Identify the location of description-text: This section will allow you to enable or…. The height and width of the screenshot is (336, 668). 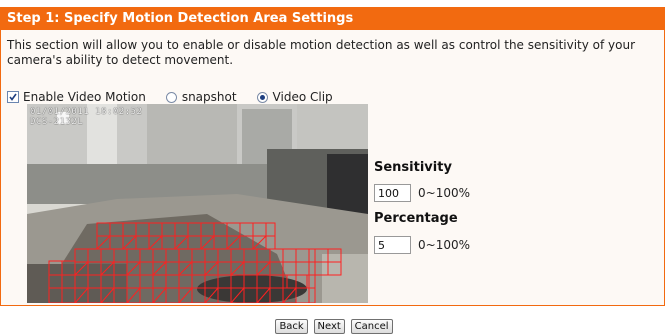
(321, 52).